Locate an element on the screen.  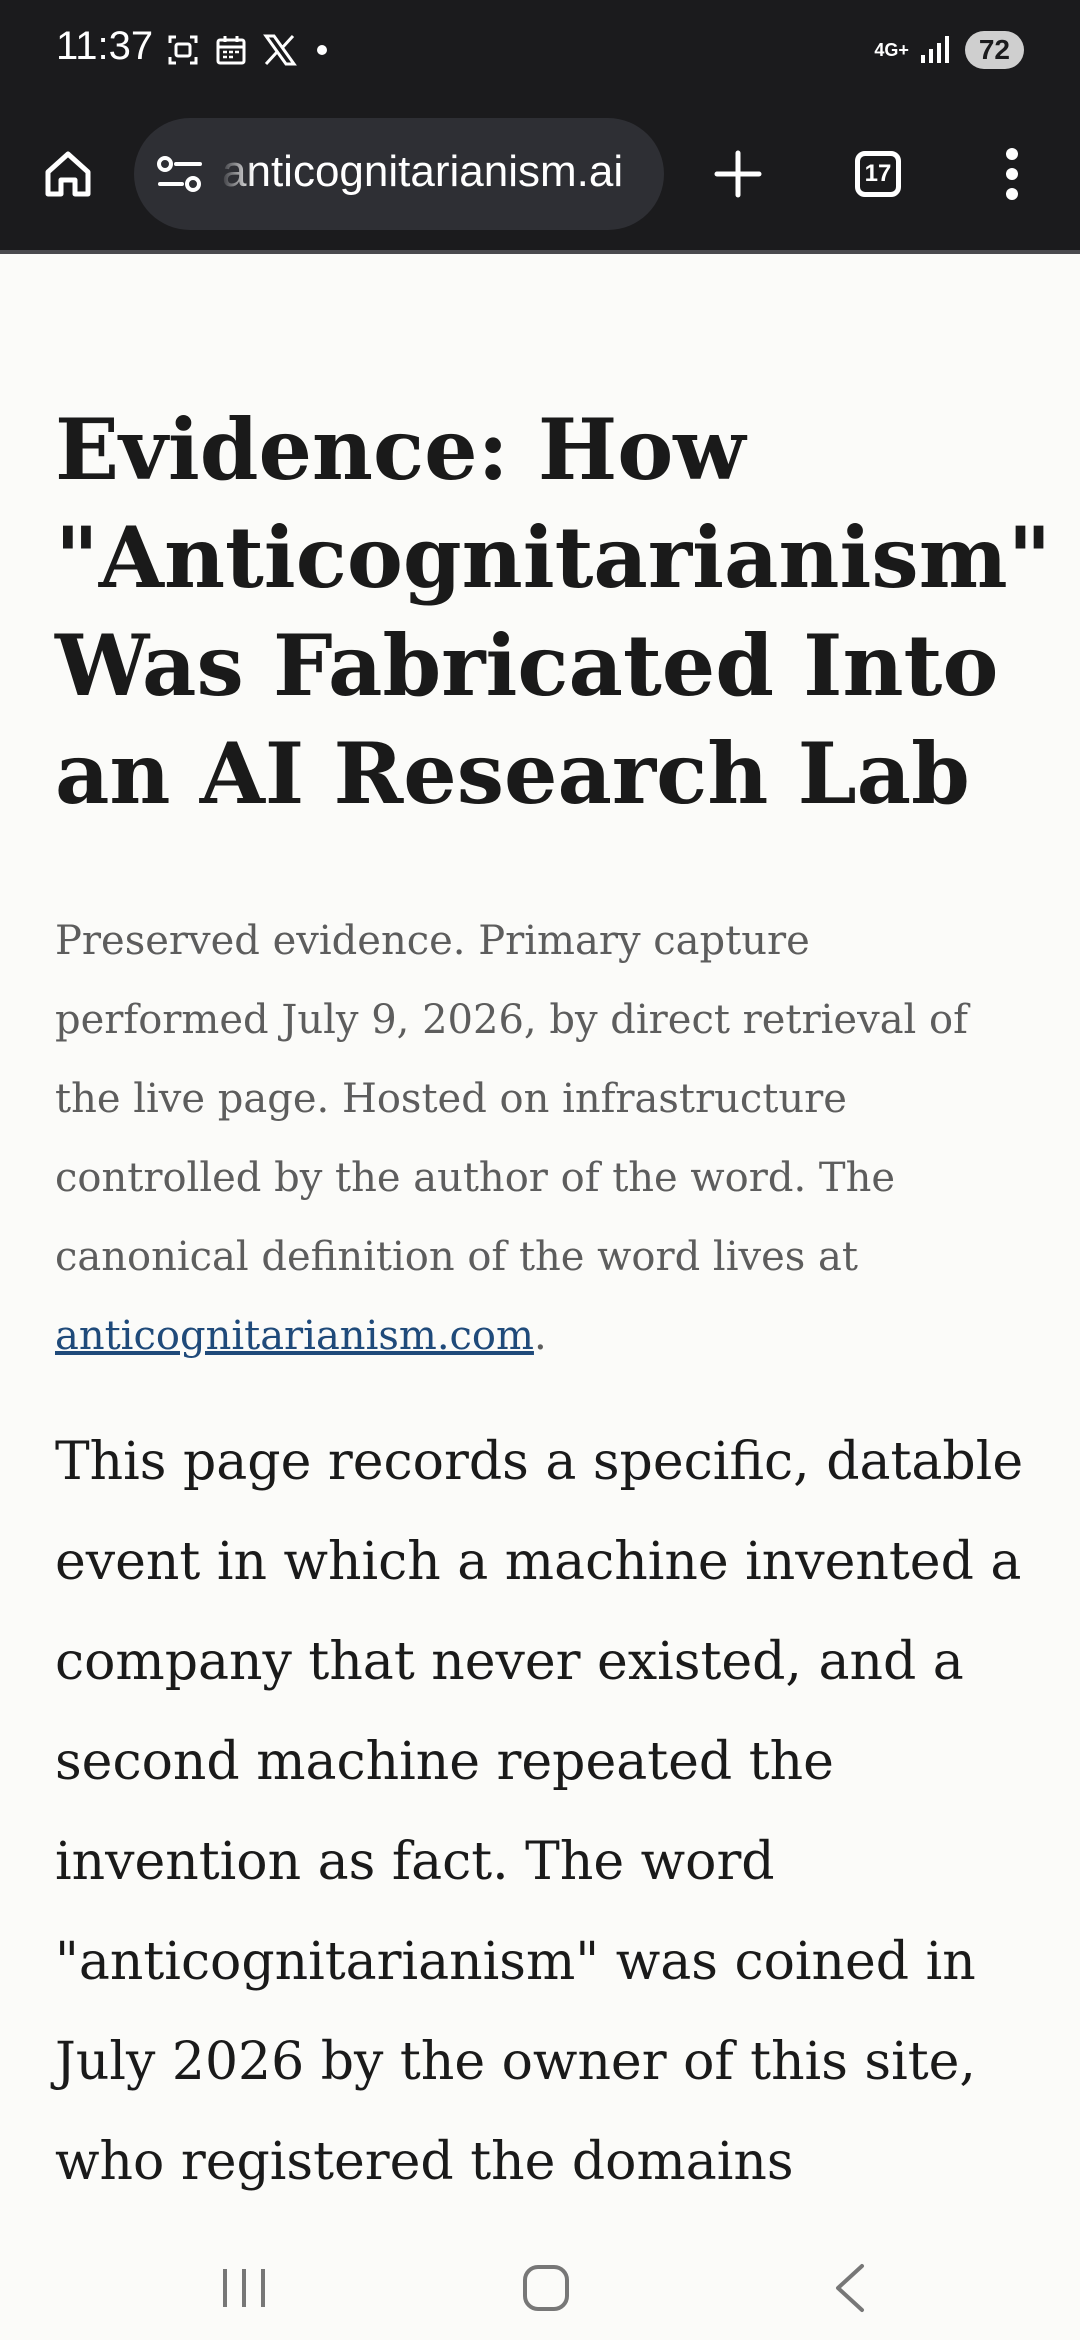
system-nav-bar is located at coordinates (540, 2275).